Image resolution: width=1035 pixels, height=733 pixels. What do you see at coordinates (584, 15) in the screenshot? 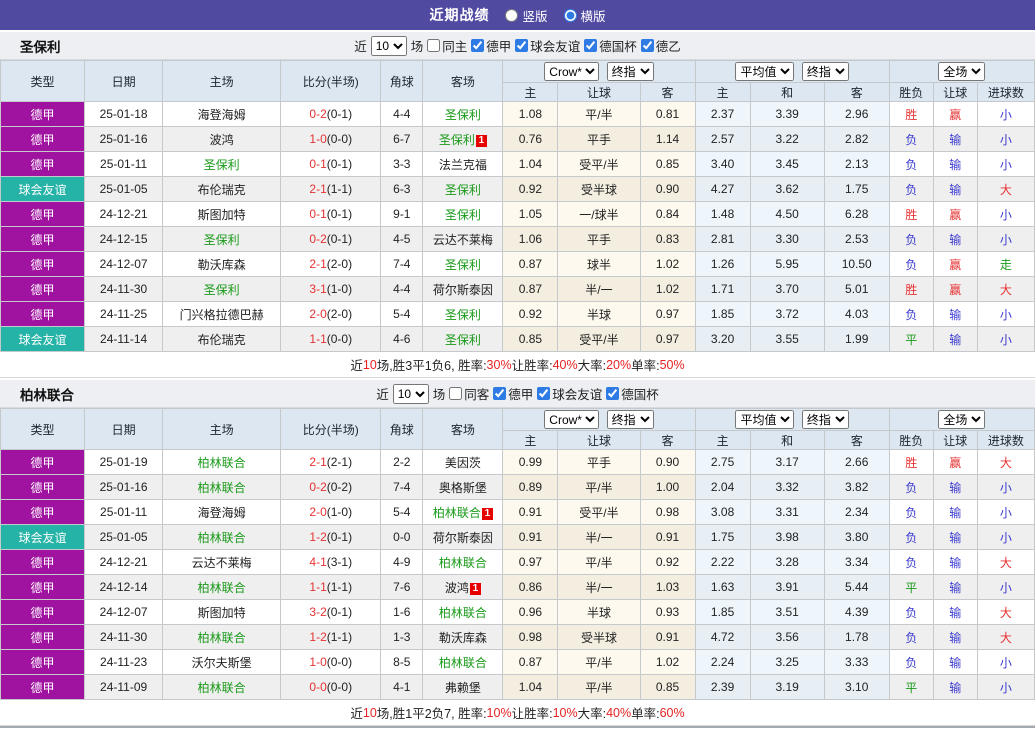
I see `layout-radio-horizontal-label: 横版` at bounding box center [584, 15].